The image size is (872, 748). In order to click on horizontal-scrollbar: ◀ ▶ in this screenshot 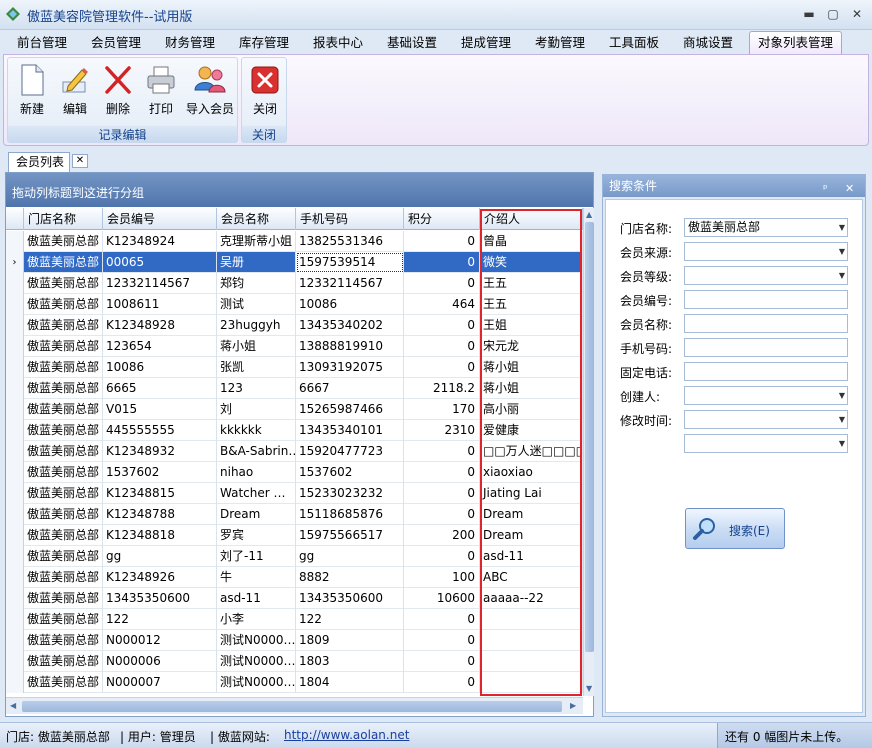, I will do `click(294, 705)`.